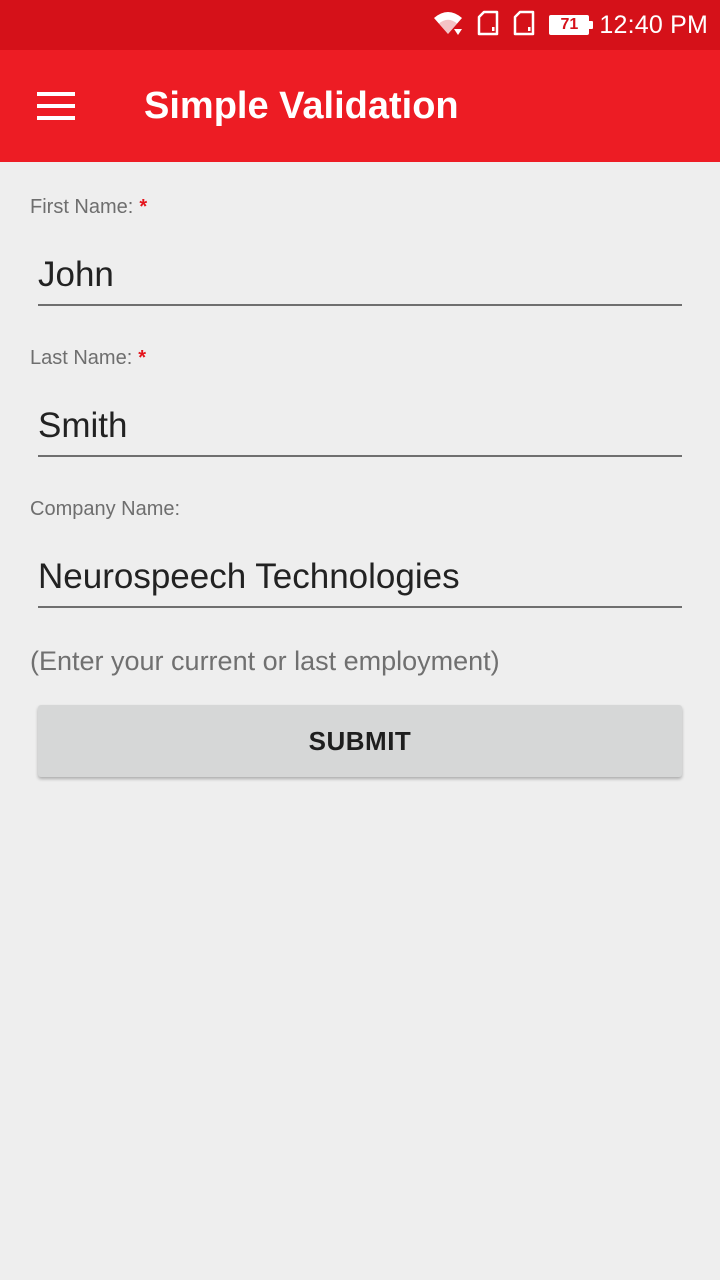  Describe the element at coordinates (142, 358) in the screenshot. I see `last-name-required-marker: *` at that location.